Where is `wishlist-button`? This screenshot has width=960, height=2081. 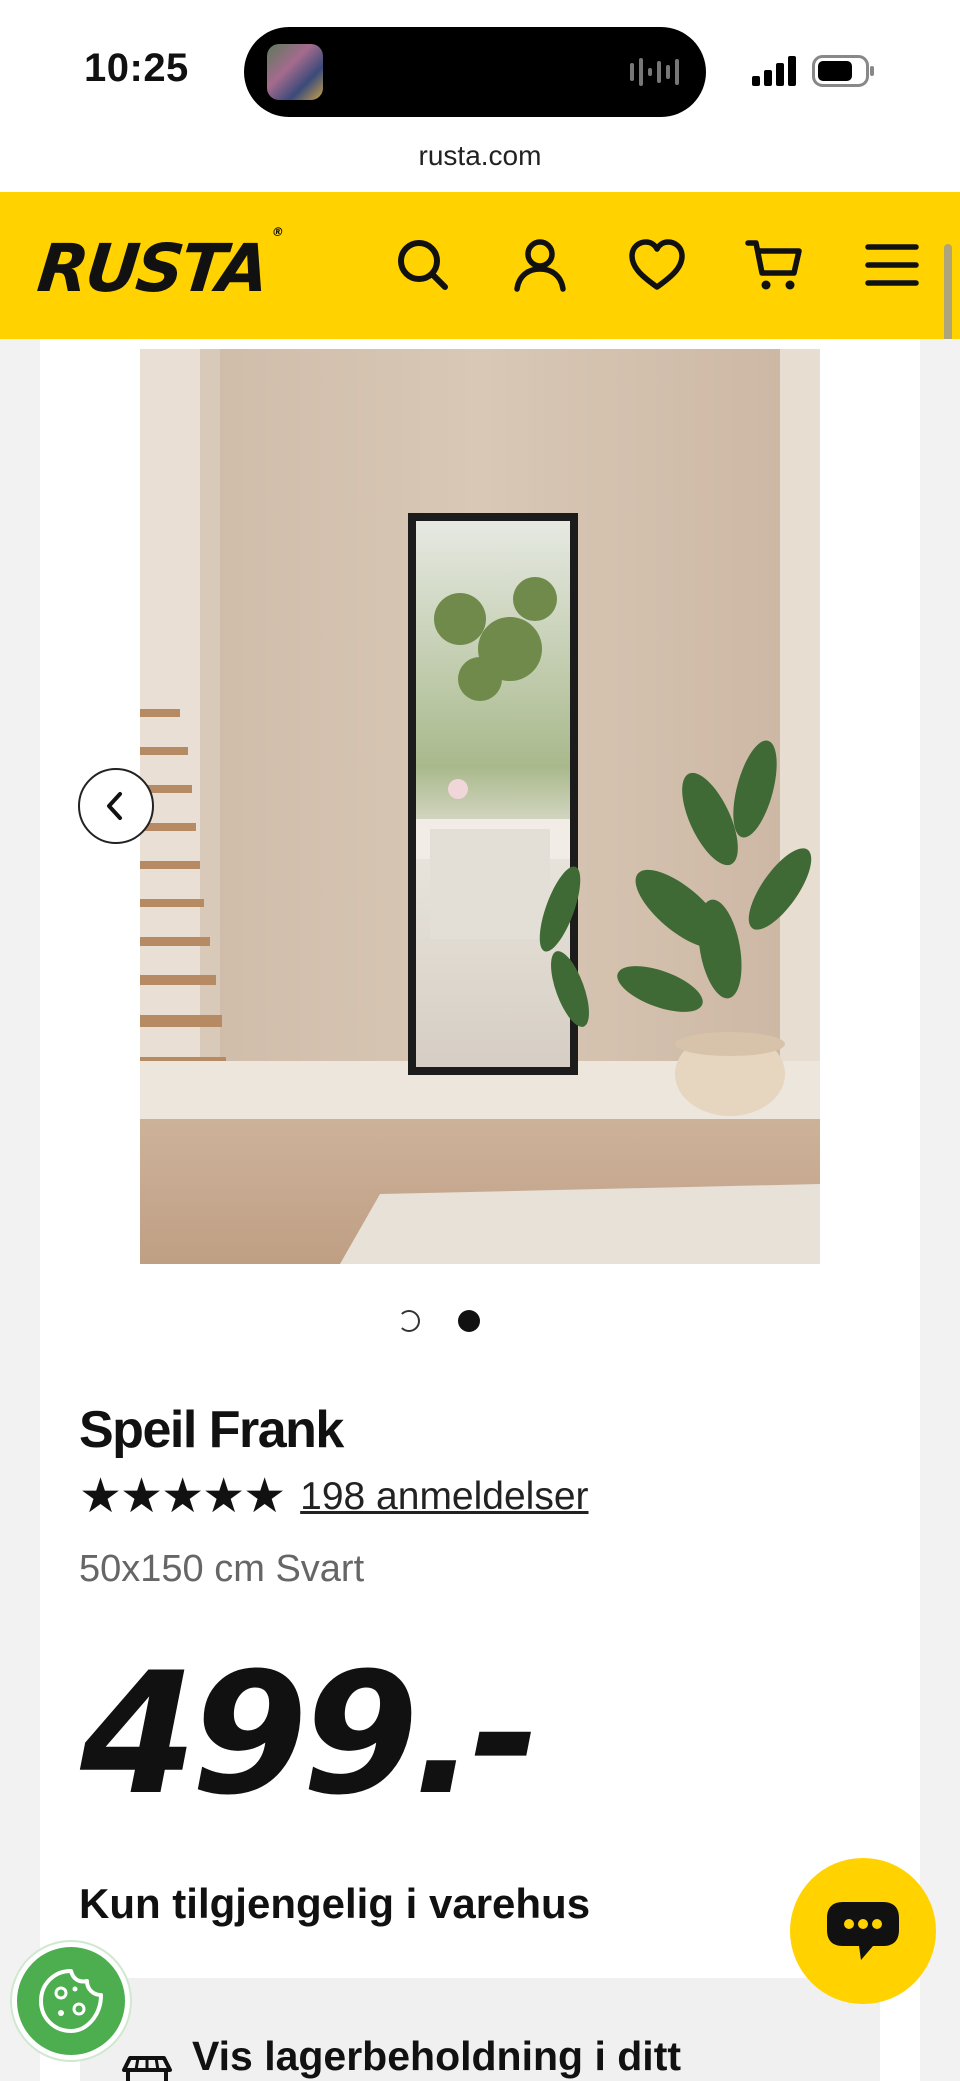 wishlist-button is located at coordinates (657, 265).